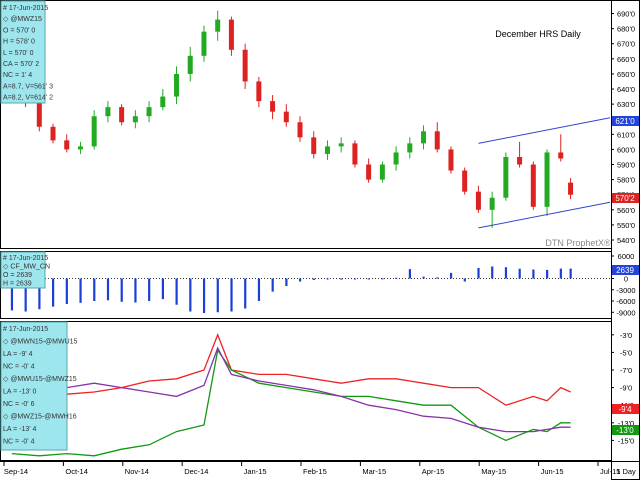 Image resolution: width=640 pixels, height=485 pixels. Describe the element at coordinates (196, 471) in the screenshot. I see `date-tick-label: Dec-14` at that location.